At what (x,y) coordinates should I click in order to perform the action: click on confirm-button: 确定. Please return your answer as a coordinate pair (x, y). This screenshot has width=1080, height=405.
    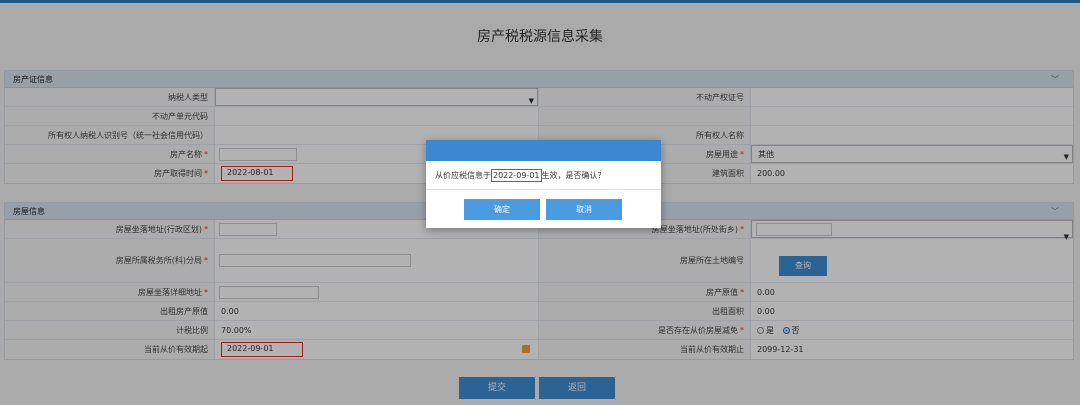
    Looking at the image, I should click on (502, 209).